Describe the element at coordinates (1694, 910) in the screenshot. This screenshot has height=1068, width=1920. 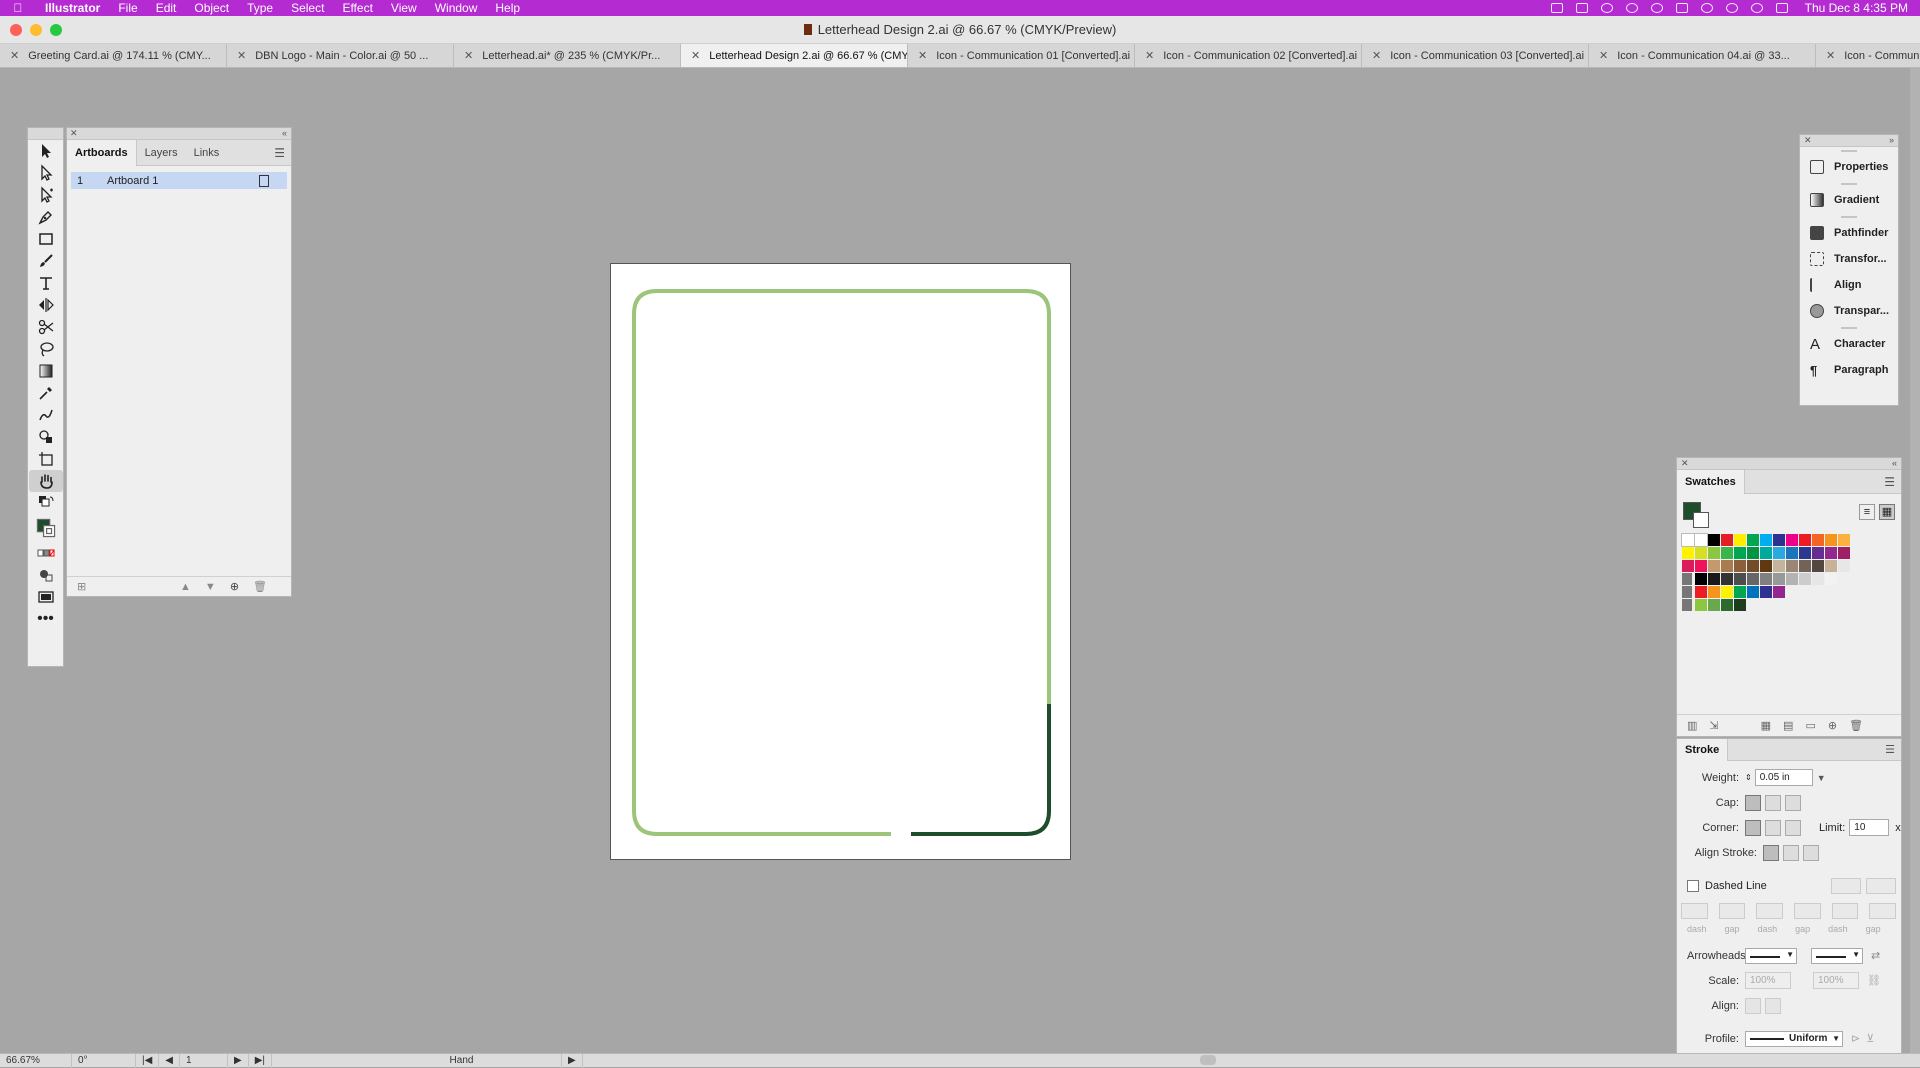
I see `dash-1-input` at that location.